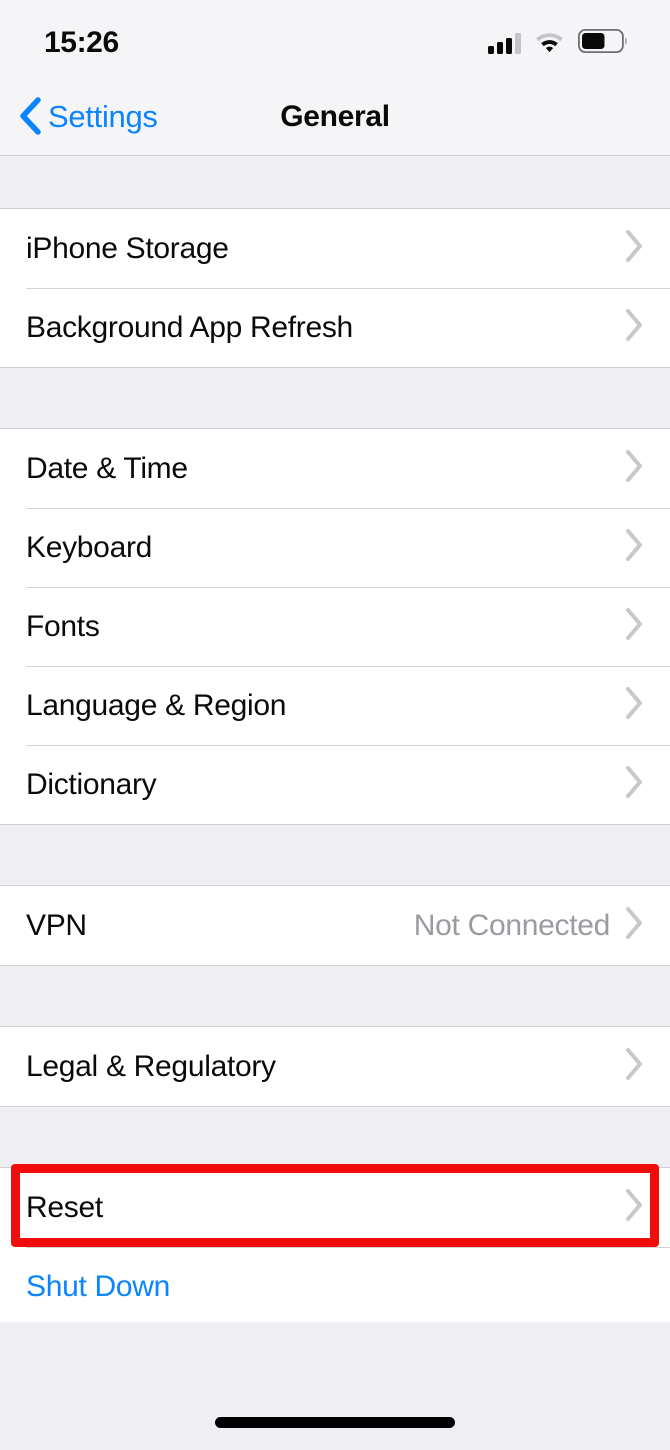  What do you see at coordinates (335, 705) in the screenshot?
I see `row-language-and-region: Language & Region` at bounding box center [335, 705].